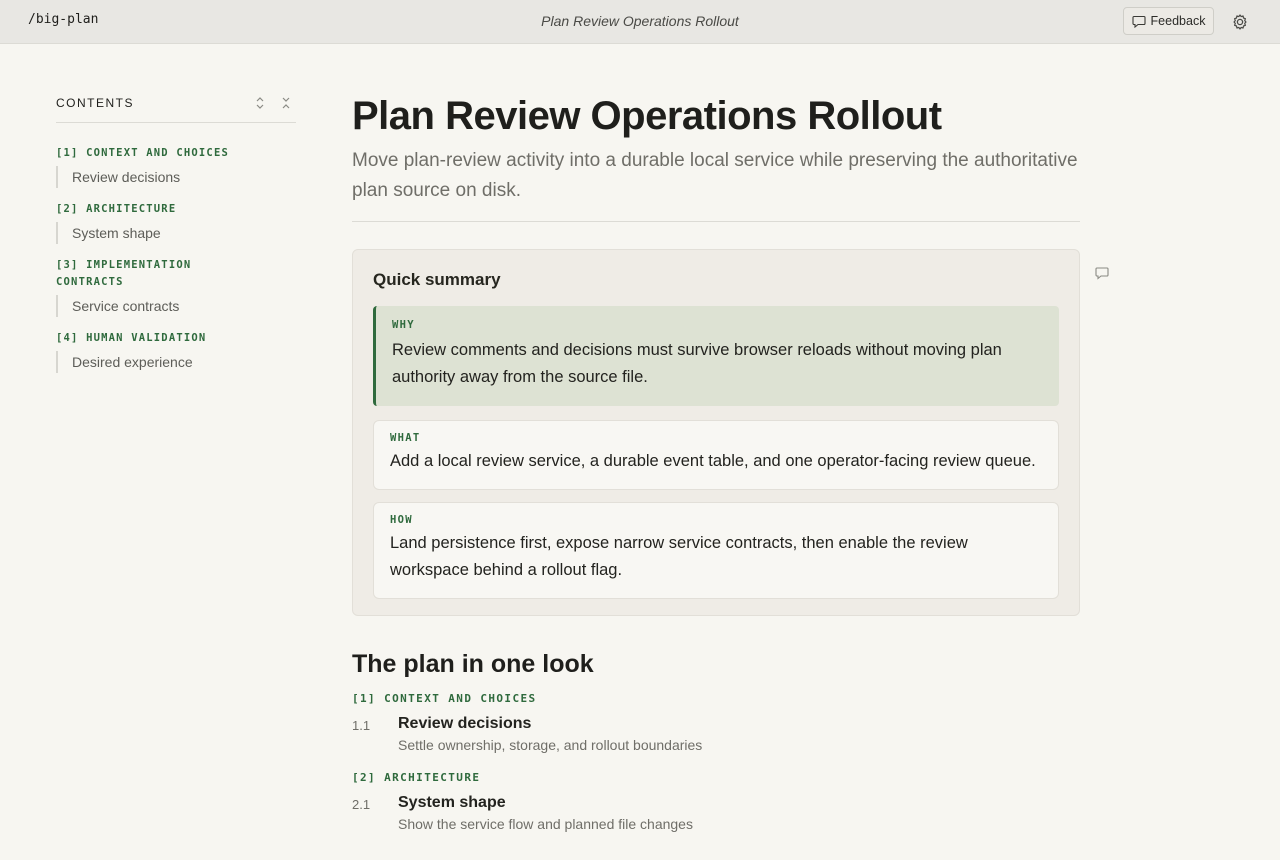 The width and height of the screenshot is (1280, 860). What do you see at coordinates (716, 698) in the screenshot?
I see `overview-section-label: [1] CONTEXT AND CHOICES` at bounding box center [716, 698].